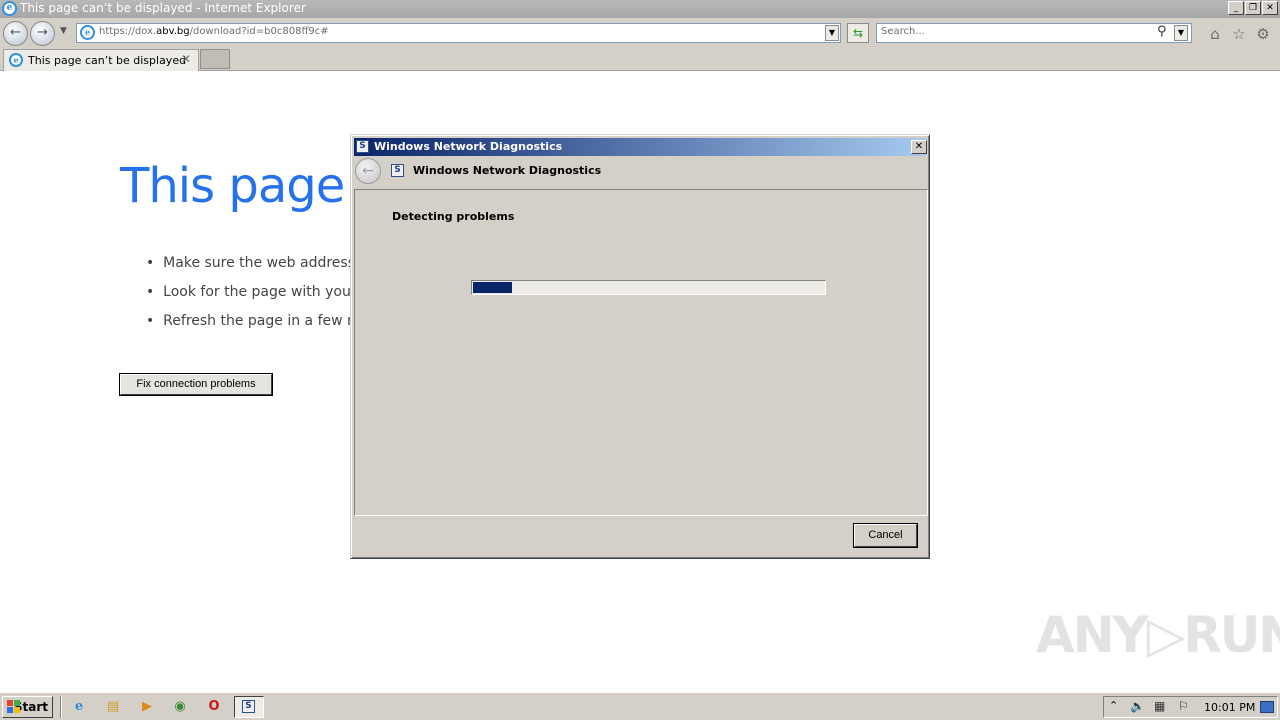 This screenshot has height=720, width=1280. What do you see at coordinates (1239, 34) in the screenshot?
I see `favorites-star-icon: ☆` at bounding box center [1239, 34].